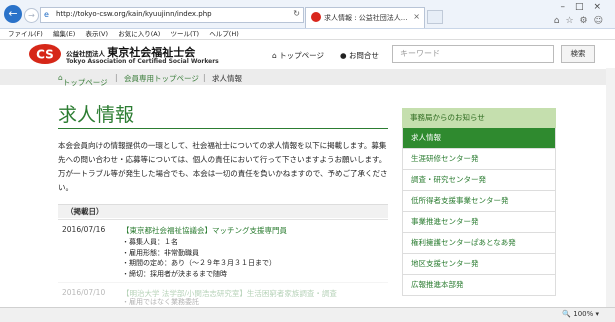 The width and height of the screenshot is (615, 322). I want to click on title-divider, so click(223, 128).